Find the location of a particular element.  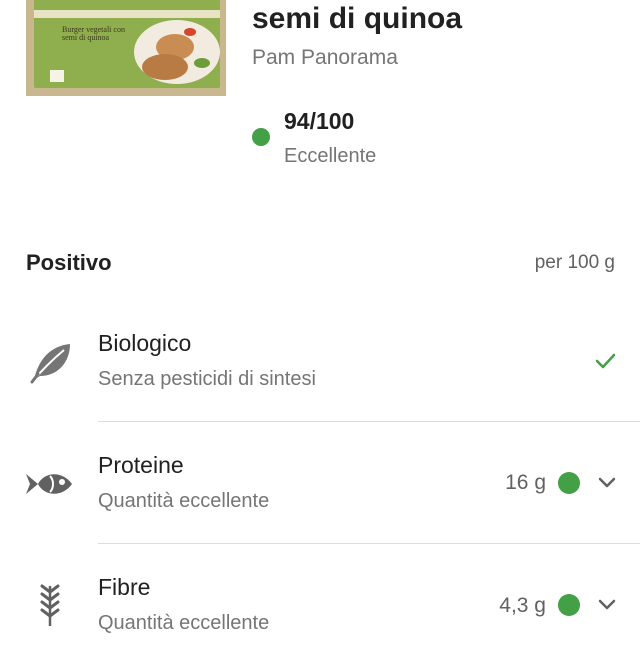

wheat-icon is located at coordinates (50, 605).